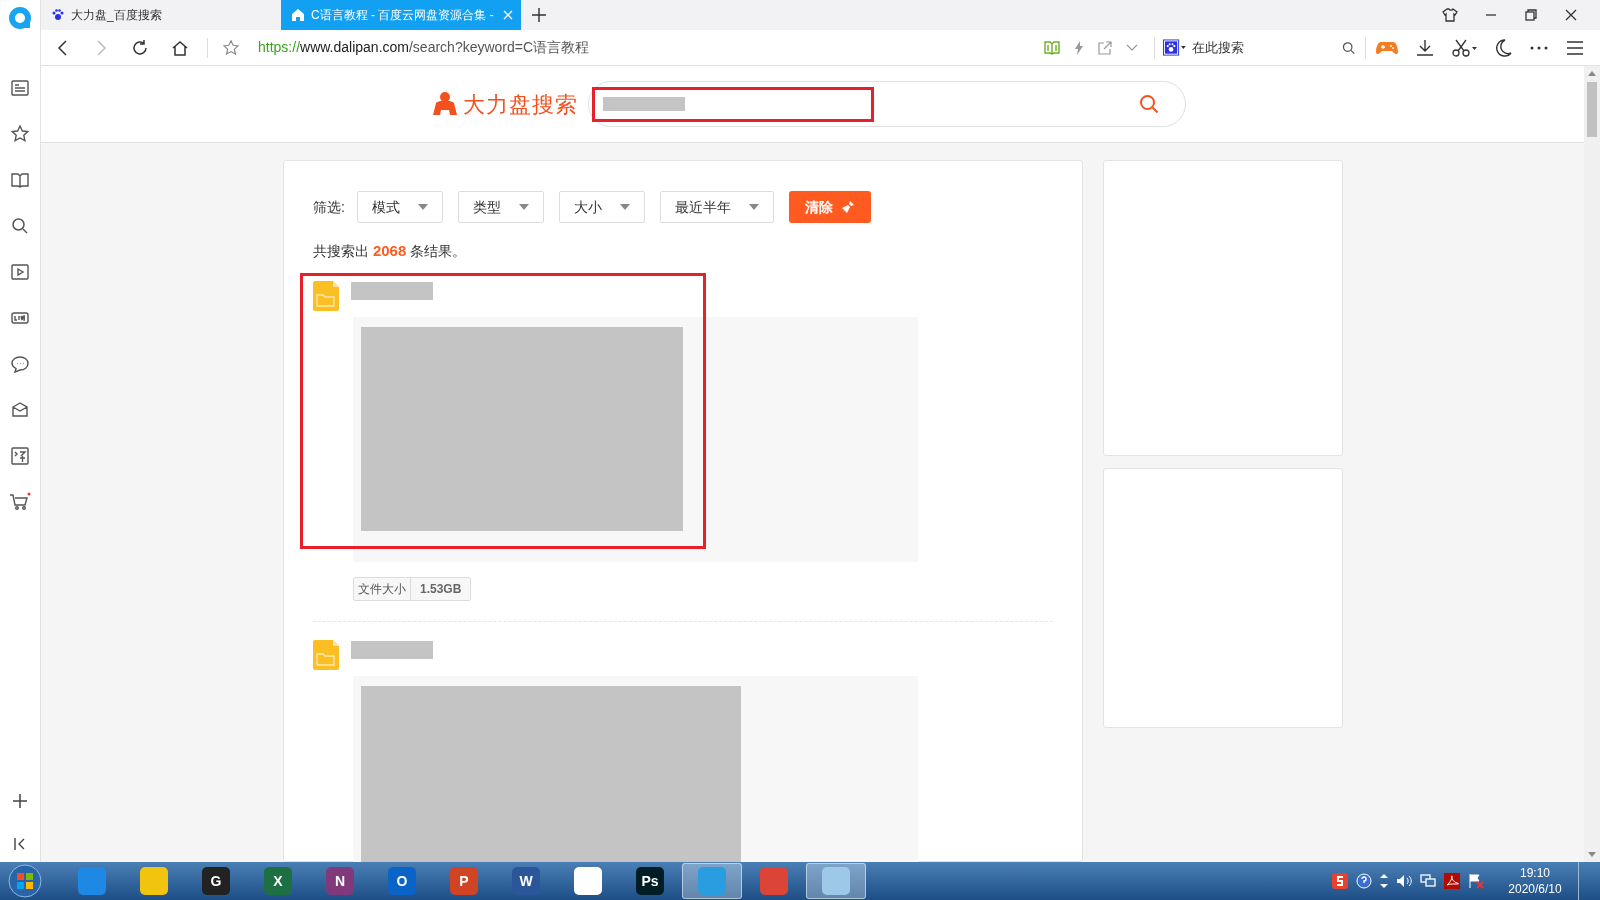 Image resolution: width=1600 pixels, height=900 pixels. What do you see at coordinates (20, 801) in the screenshot?
I see `add-icon` at bounding box center [20, 801].